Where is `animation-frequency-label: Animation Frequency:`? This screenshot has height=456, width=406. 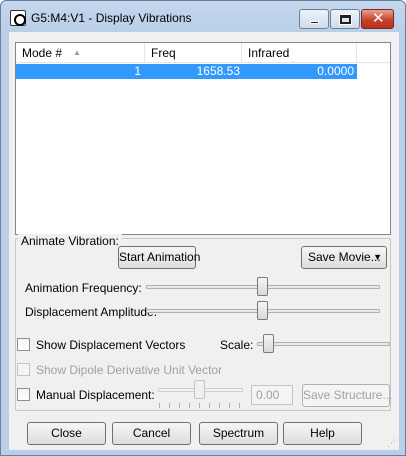
animation-frequency-label: Animation Frequency: is located at coordinates (83, 288).